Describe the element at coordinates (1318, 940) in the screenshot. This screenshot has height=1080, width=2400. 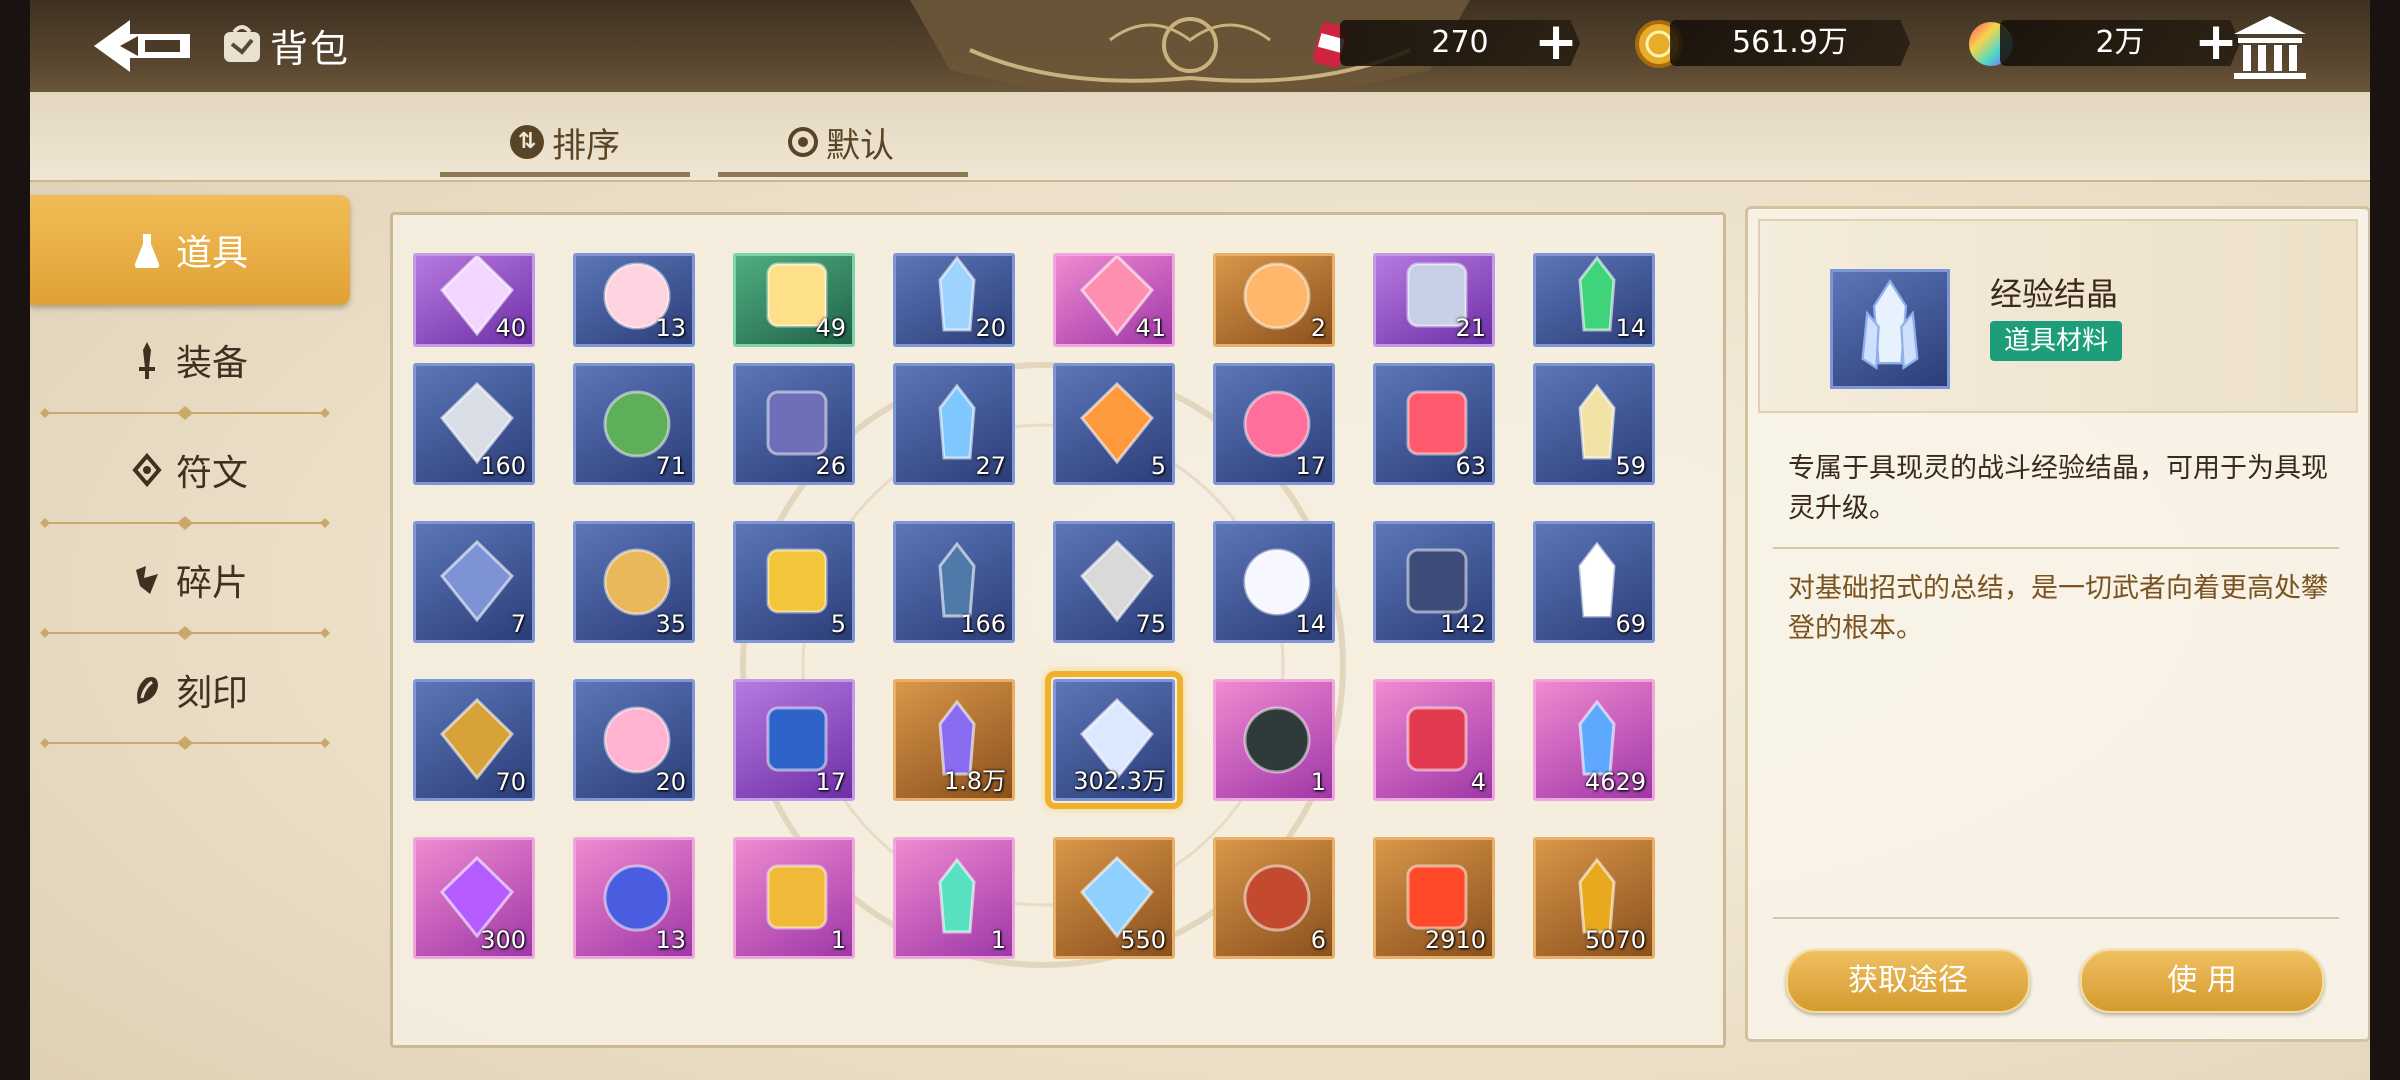
I see `item-count: 6` at that location.